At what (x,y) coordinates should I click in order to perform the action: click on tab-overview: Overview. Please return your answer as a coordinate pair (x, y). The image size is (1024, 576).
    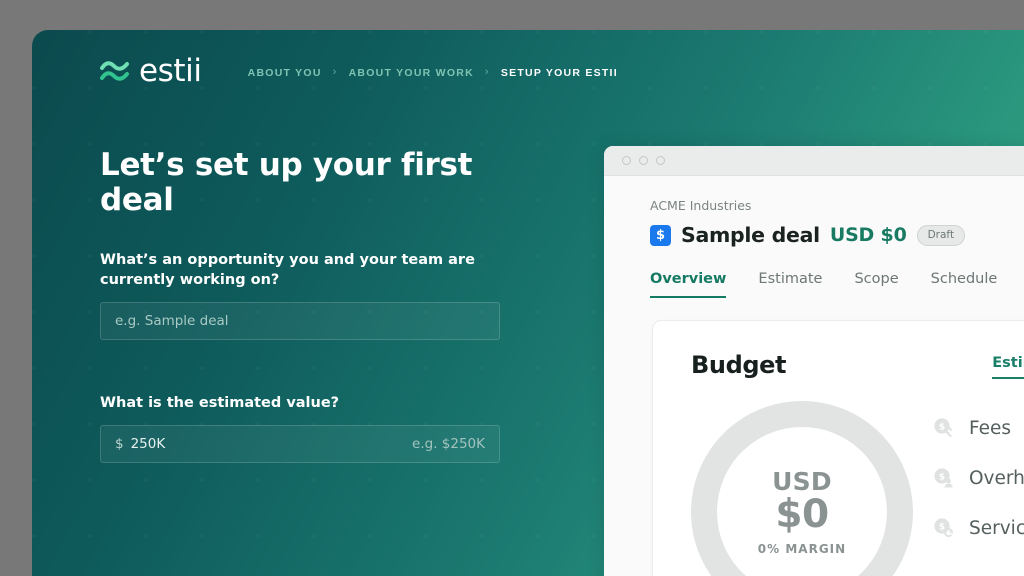
    Looking at the image, I should click on (688, 284).